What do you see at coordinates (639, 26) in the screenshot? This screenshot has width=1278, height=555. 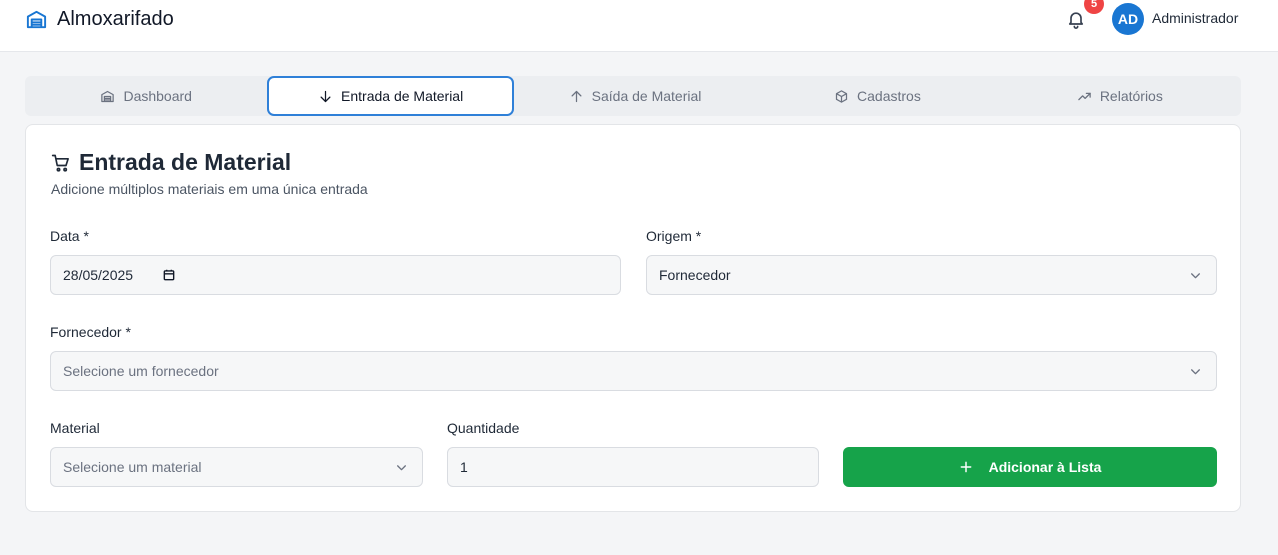 I see `top-bar: Almoxarifado 5 AD Administrador` at bounding box center [639, 26].